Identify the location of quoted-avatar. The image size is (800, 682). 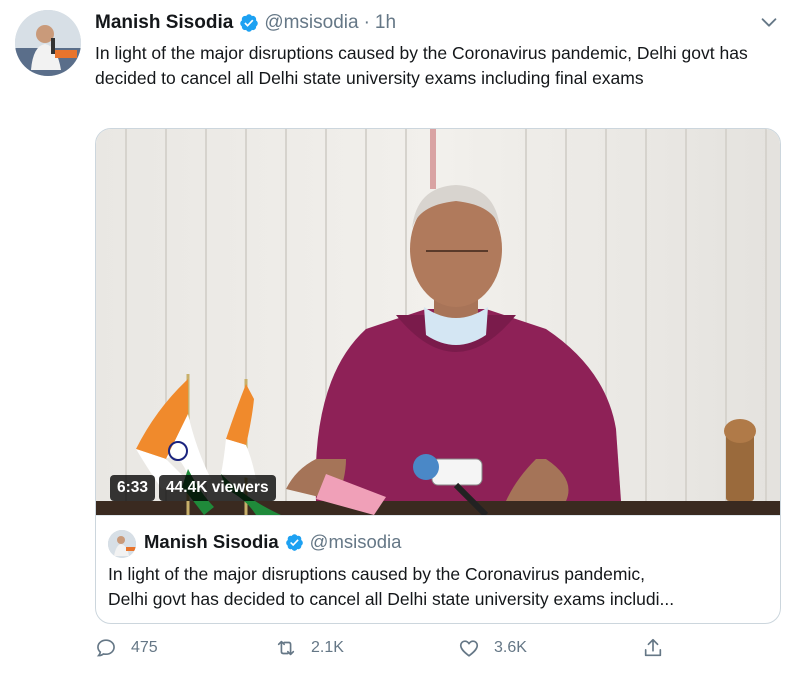
(122, 544).